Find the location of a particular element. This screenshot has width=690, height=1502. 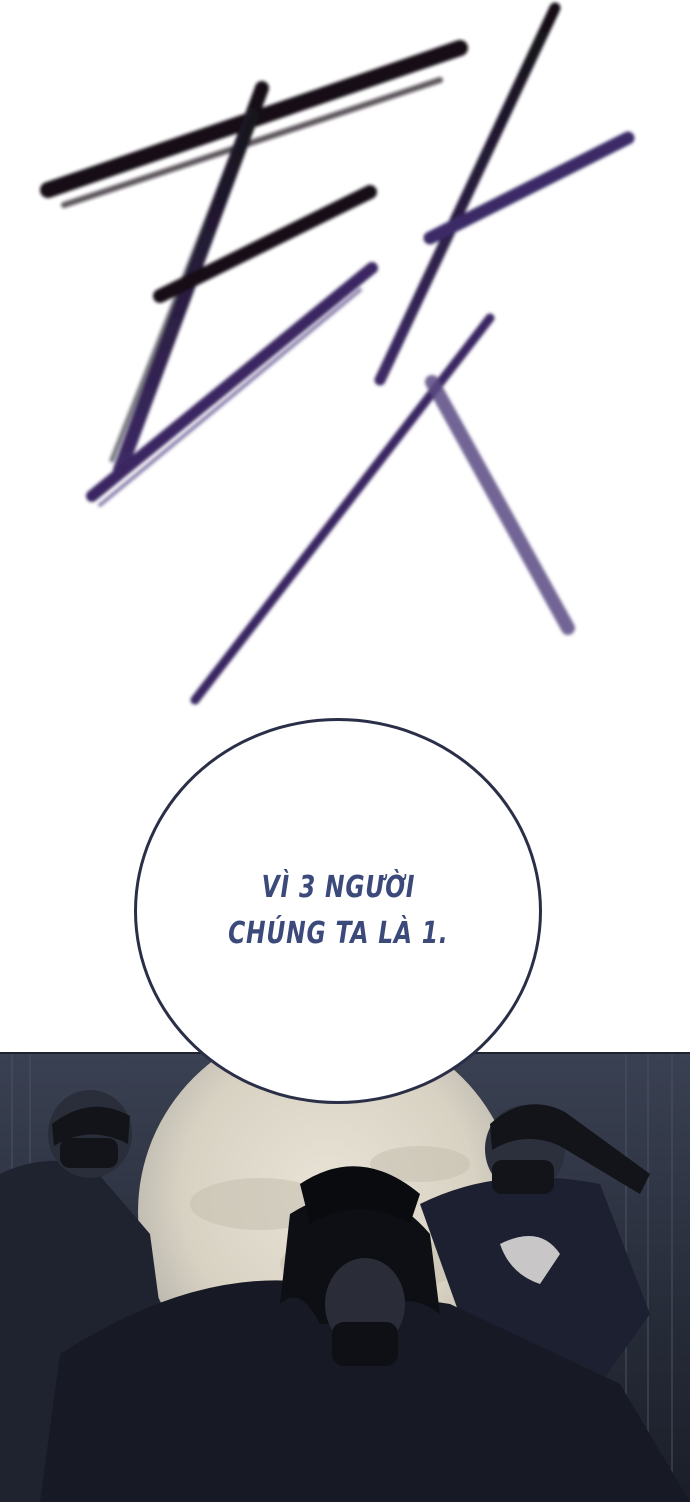

sfx-stroke-k-leg is located at coordinates (500, 505).